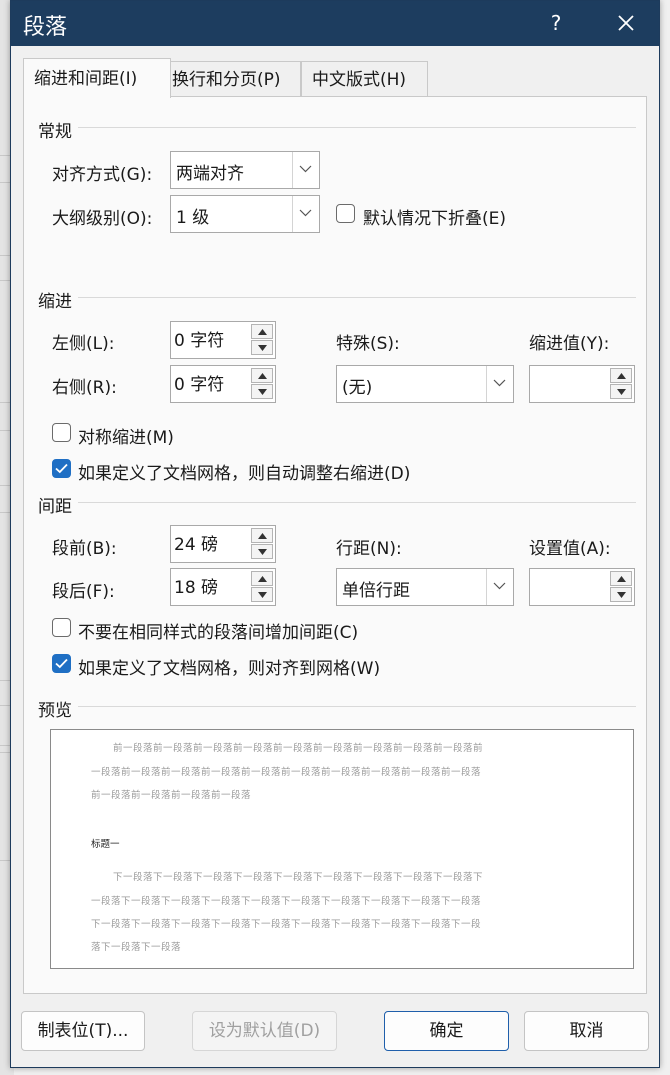 This screenshot has width=670, height=1075. What do you see at coordinates (171, 795) in the screenshot?
I see `preview-previous-paragraph-line: 前一段落前一段落前一段落前一段落` at bounding box center [171, 795].